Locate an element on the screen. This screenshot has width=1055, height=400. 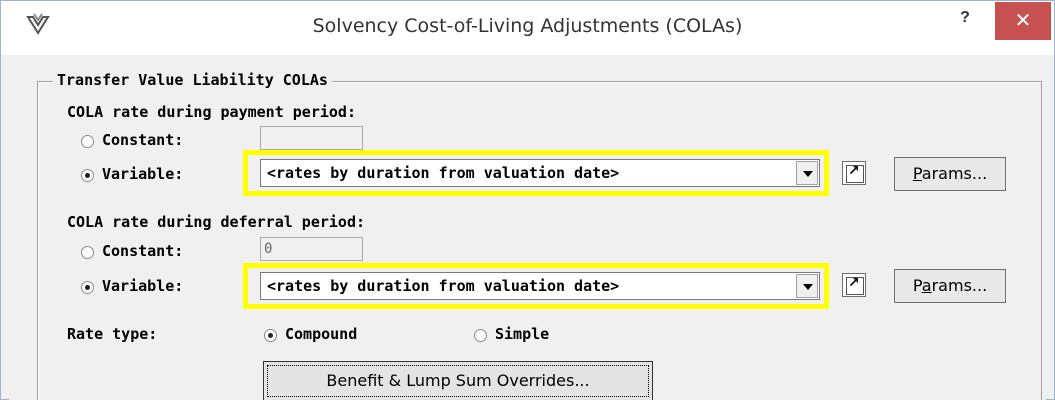
payment-open-link-icon is located at coordinates (854, 173).